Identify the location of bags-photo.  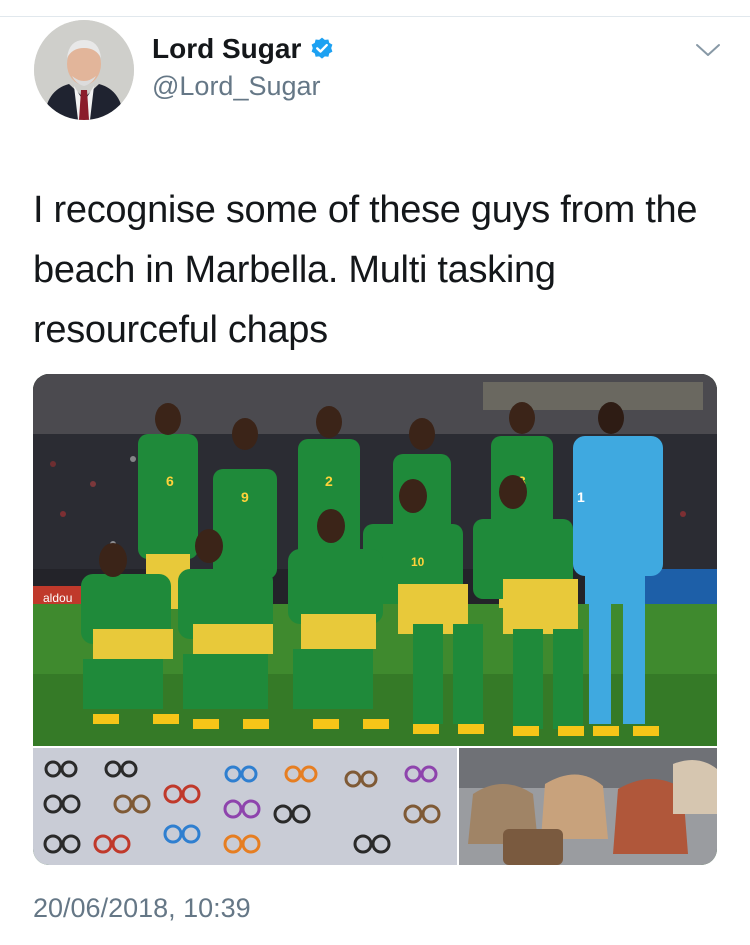
(588, 806).